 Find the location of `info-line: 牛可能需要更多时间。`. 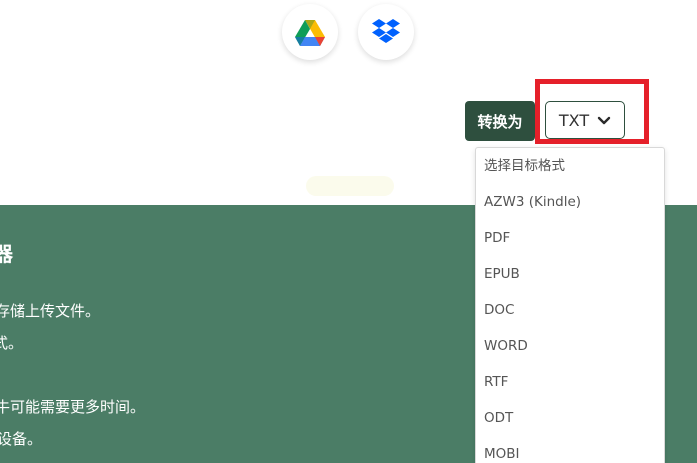

info-line: 牛可能需要更多时间。 is located at coordinates (73, 407).